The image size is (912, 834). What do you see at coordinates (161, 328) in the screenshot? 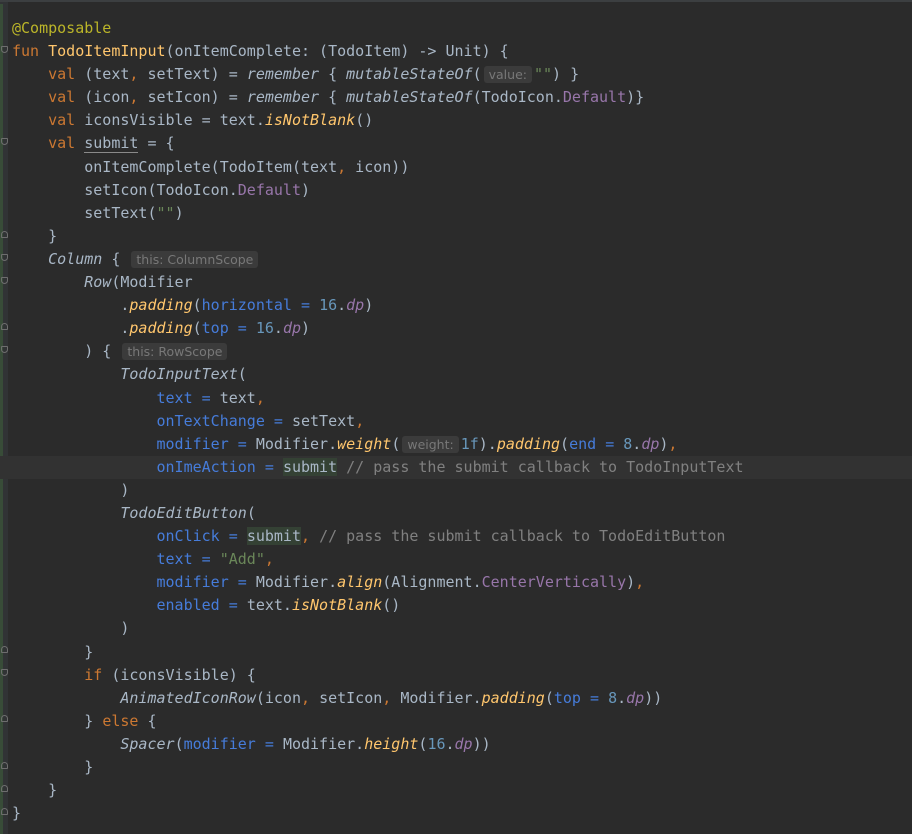
I see `code-token: padding` at bounding box center [161, 328].